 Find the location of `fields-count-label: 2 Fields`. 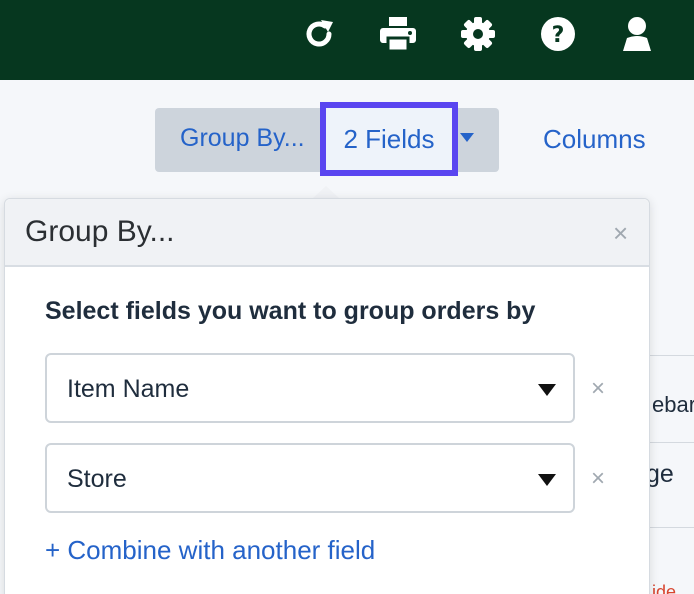

fields-count-label: 2 Fields is located at coordinates (389, 138).